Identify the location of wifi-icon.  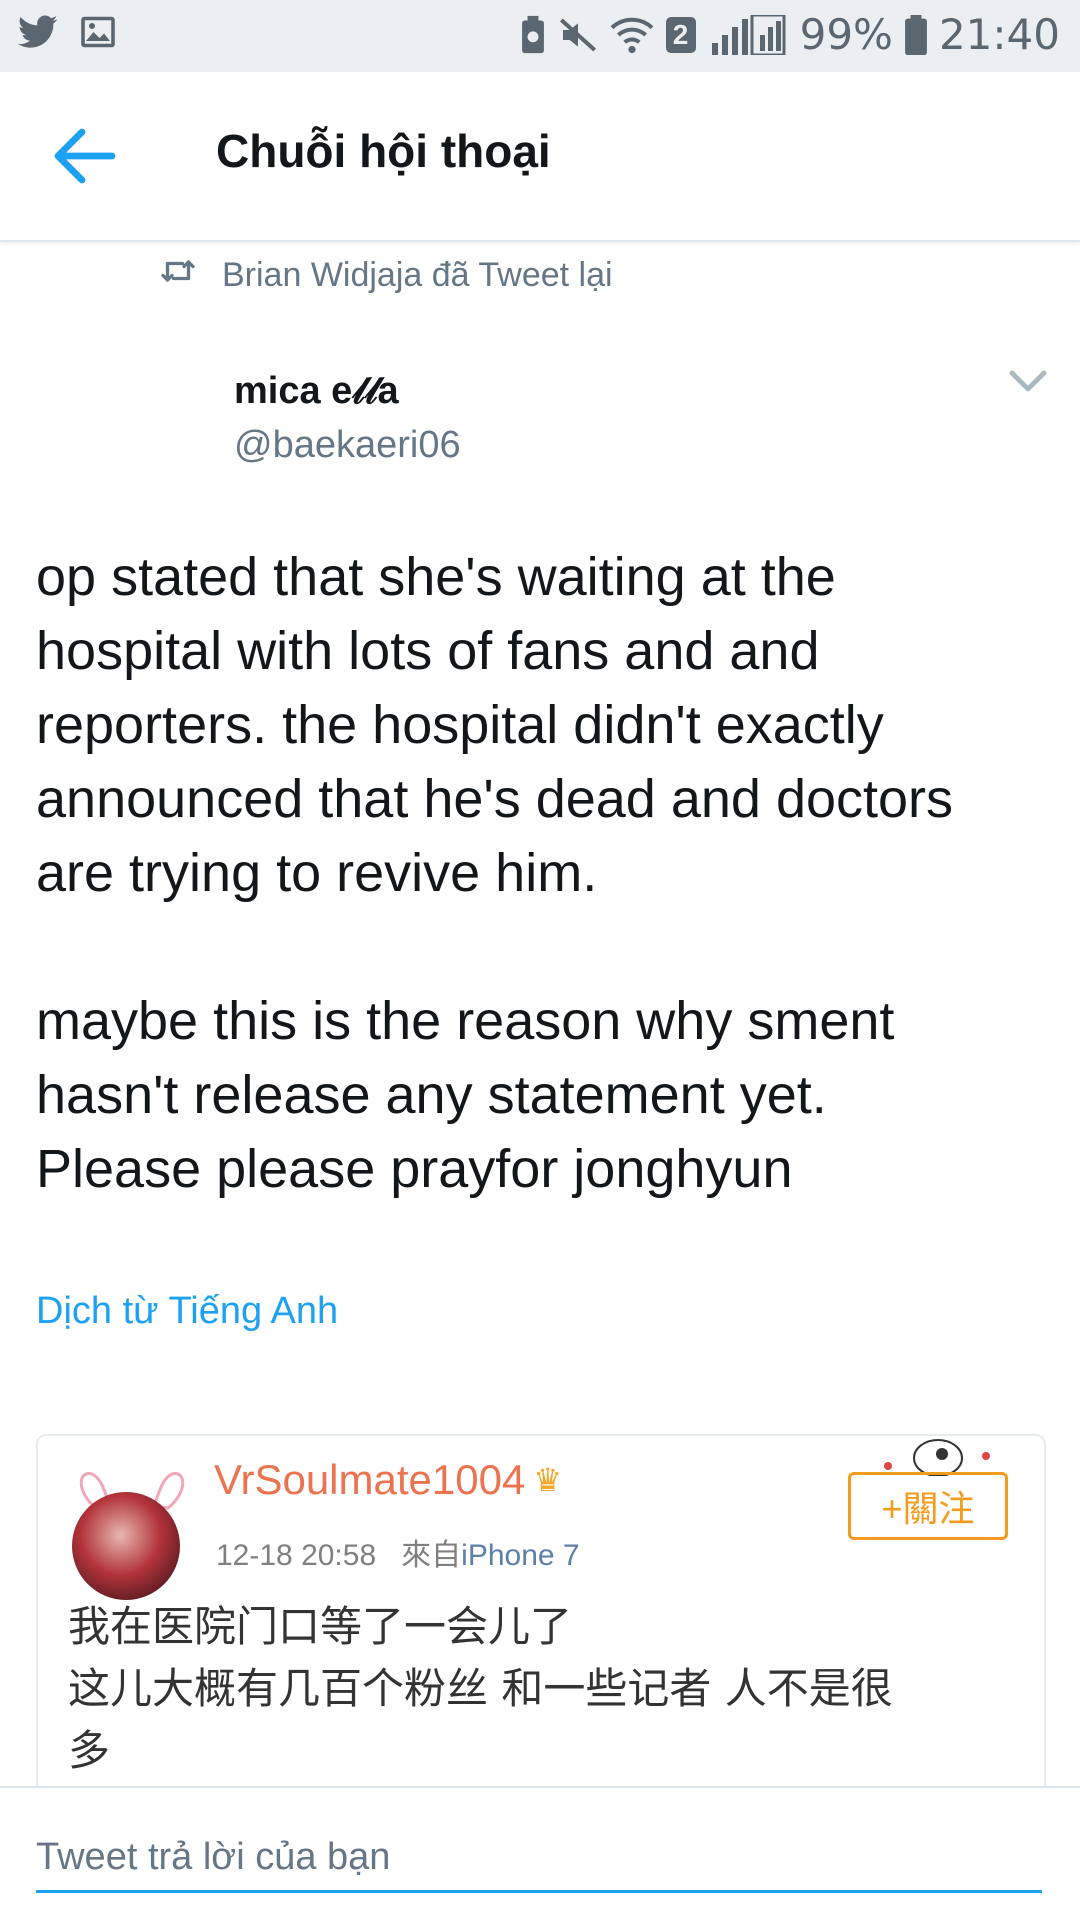
(632, 35).